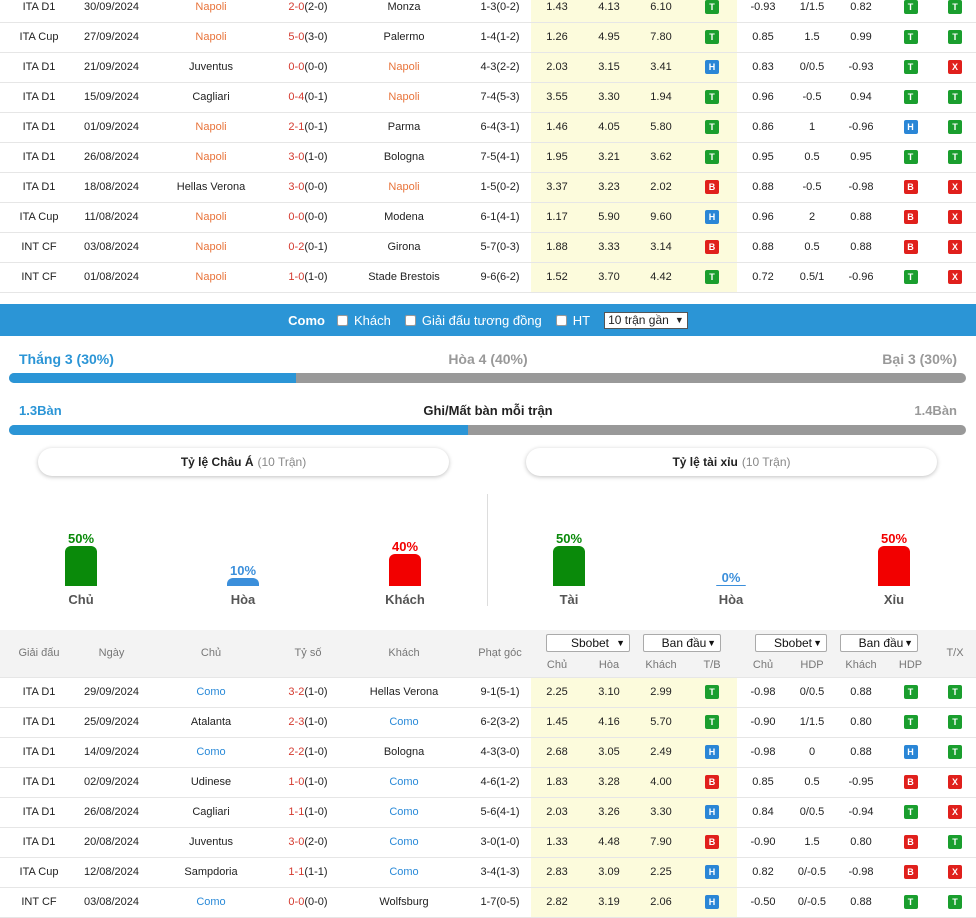 Image resolution: width=976 pixels, height=918 pixels. I want to click on match-count-select: 10 trận gần ▼, so click(646, 320).